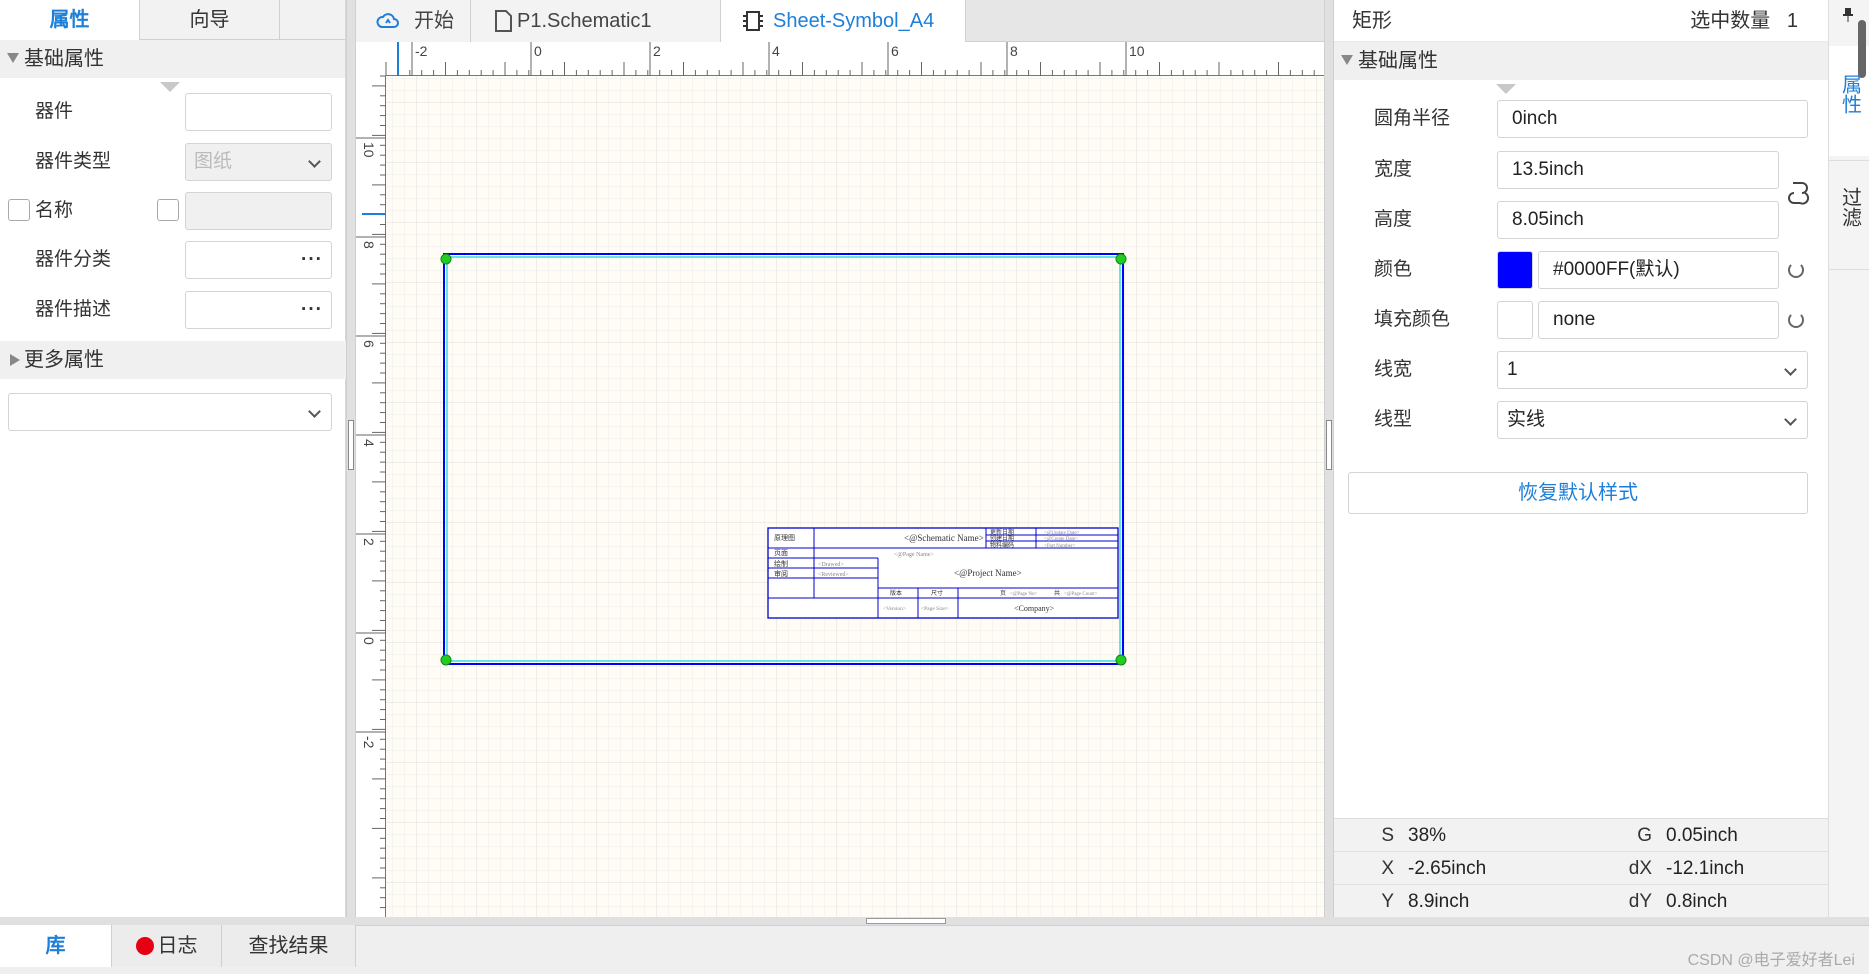 The height and width of the screenshot is (974, 1869). Describe the element at coordinates (1061, 539) in the screenshot. I see `tb-create-date: <@Create Date>` at that location.